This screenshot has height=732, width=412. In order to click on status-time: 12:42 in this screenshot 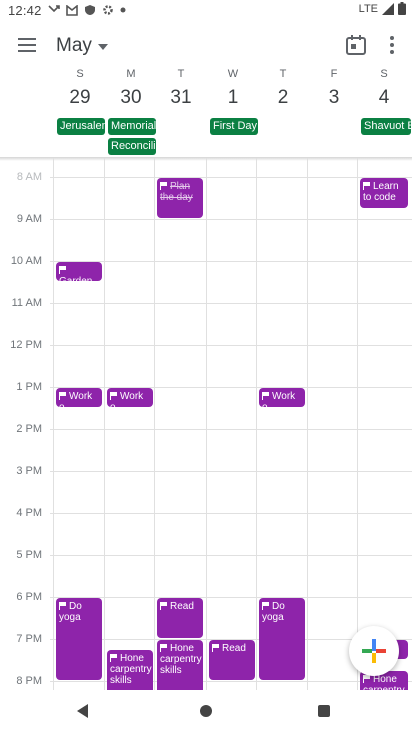, I will do `click(25, 10)`.